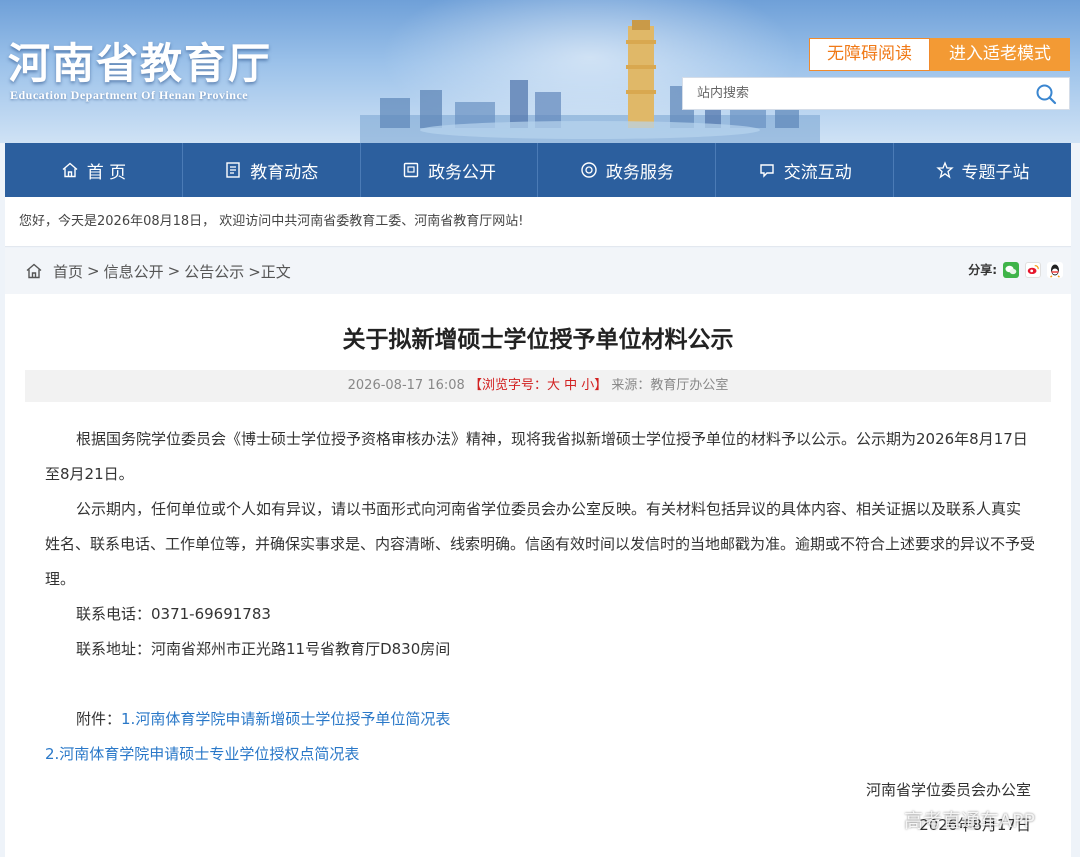 The height and width of the screenshot is (857, 1080). What do you see at coordinates (106, 172) in the screenshot?
I see `nav-label: 首 页` at bounding box center [106, 172].